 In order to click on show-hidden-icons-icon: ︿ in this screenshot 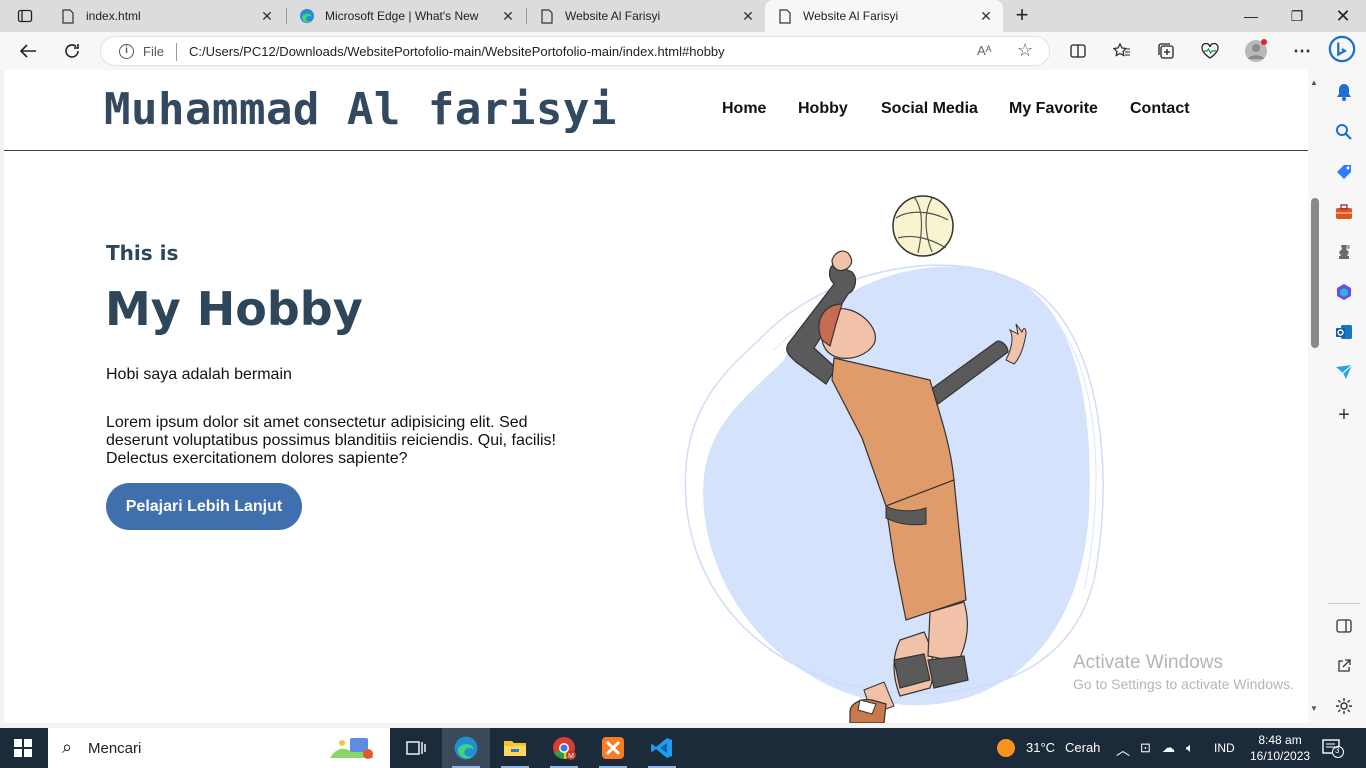, I will do `click(1123, 750)`.